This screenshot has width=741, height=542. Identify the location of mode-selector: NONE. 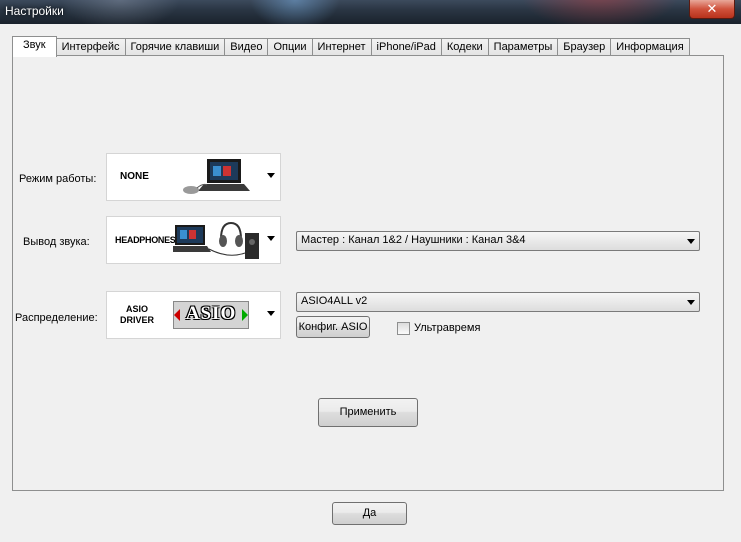
(193, 177).